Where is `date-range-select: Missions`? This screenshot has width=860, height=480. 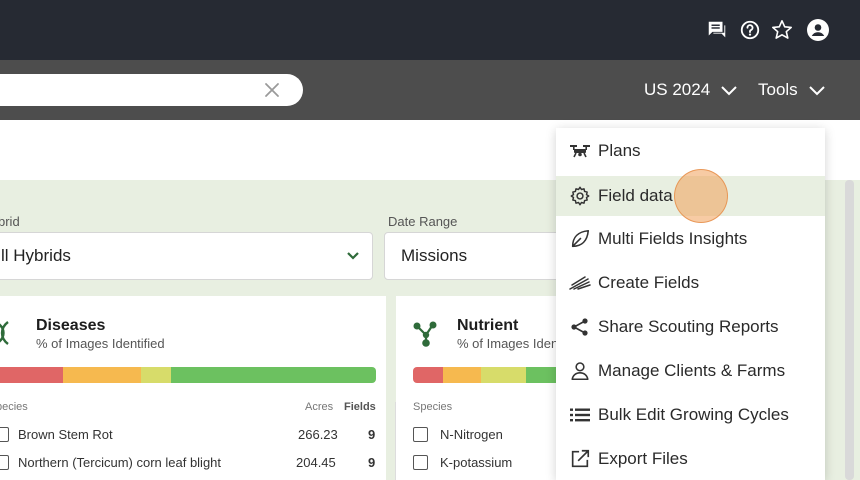
date-range-select: Missions is located at coordinates (474, 256).